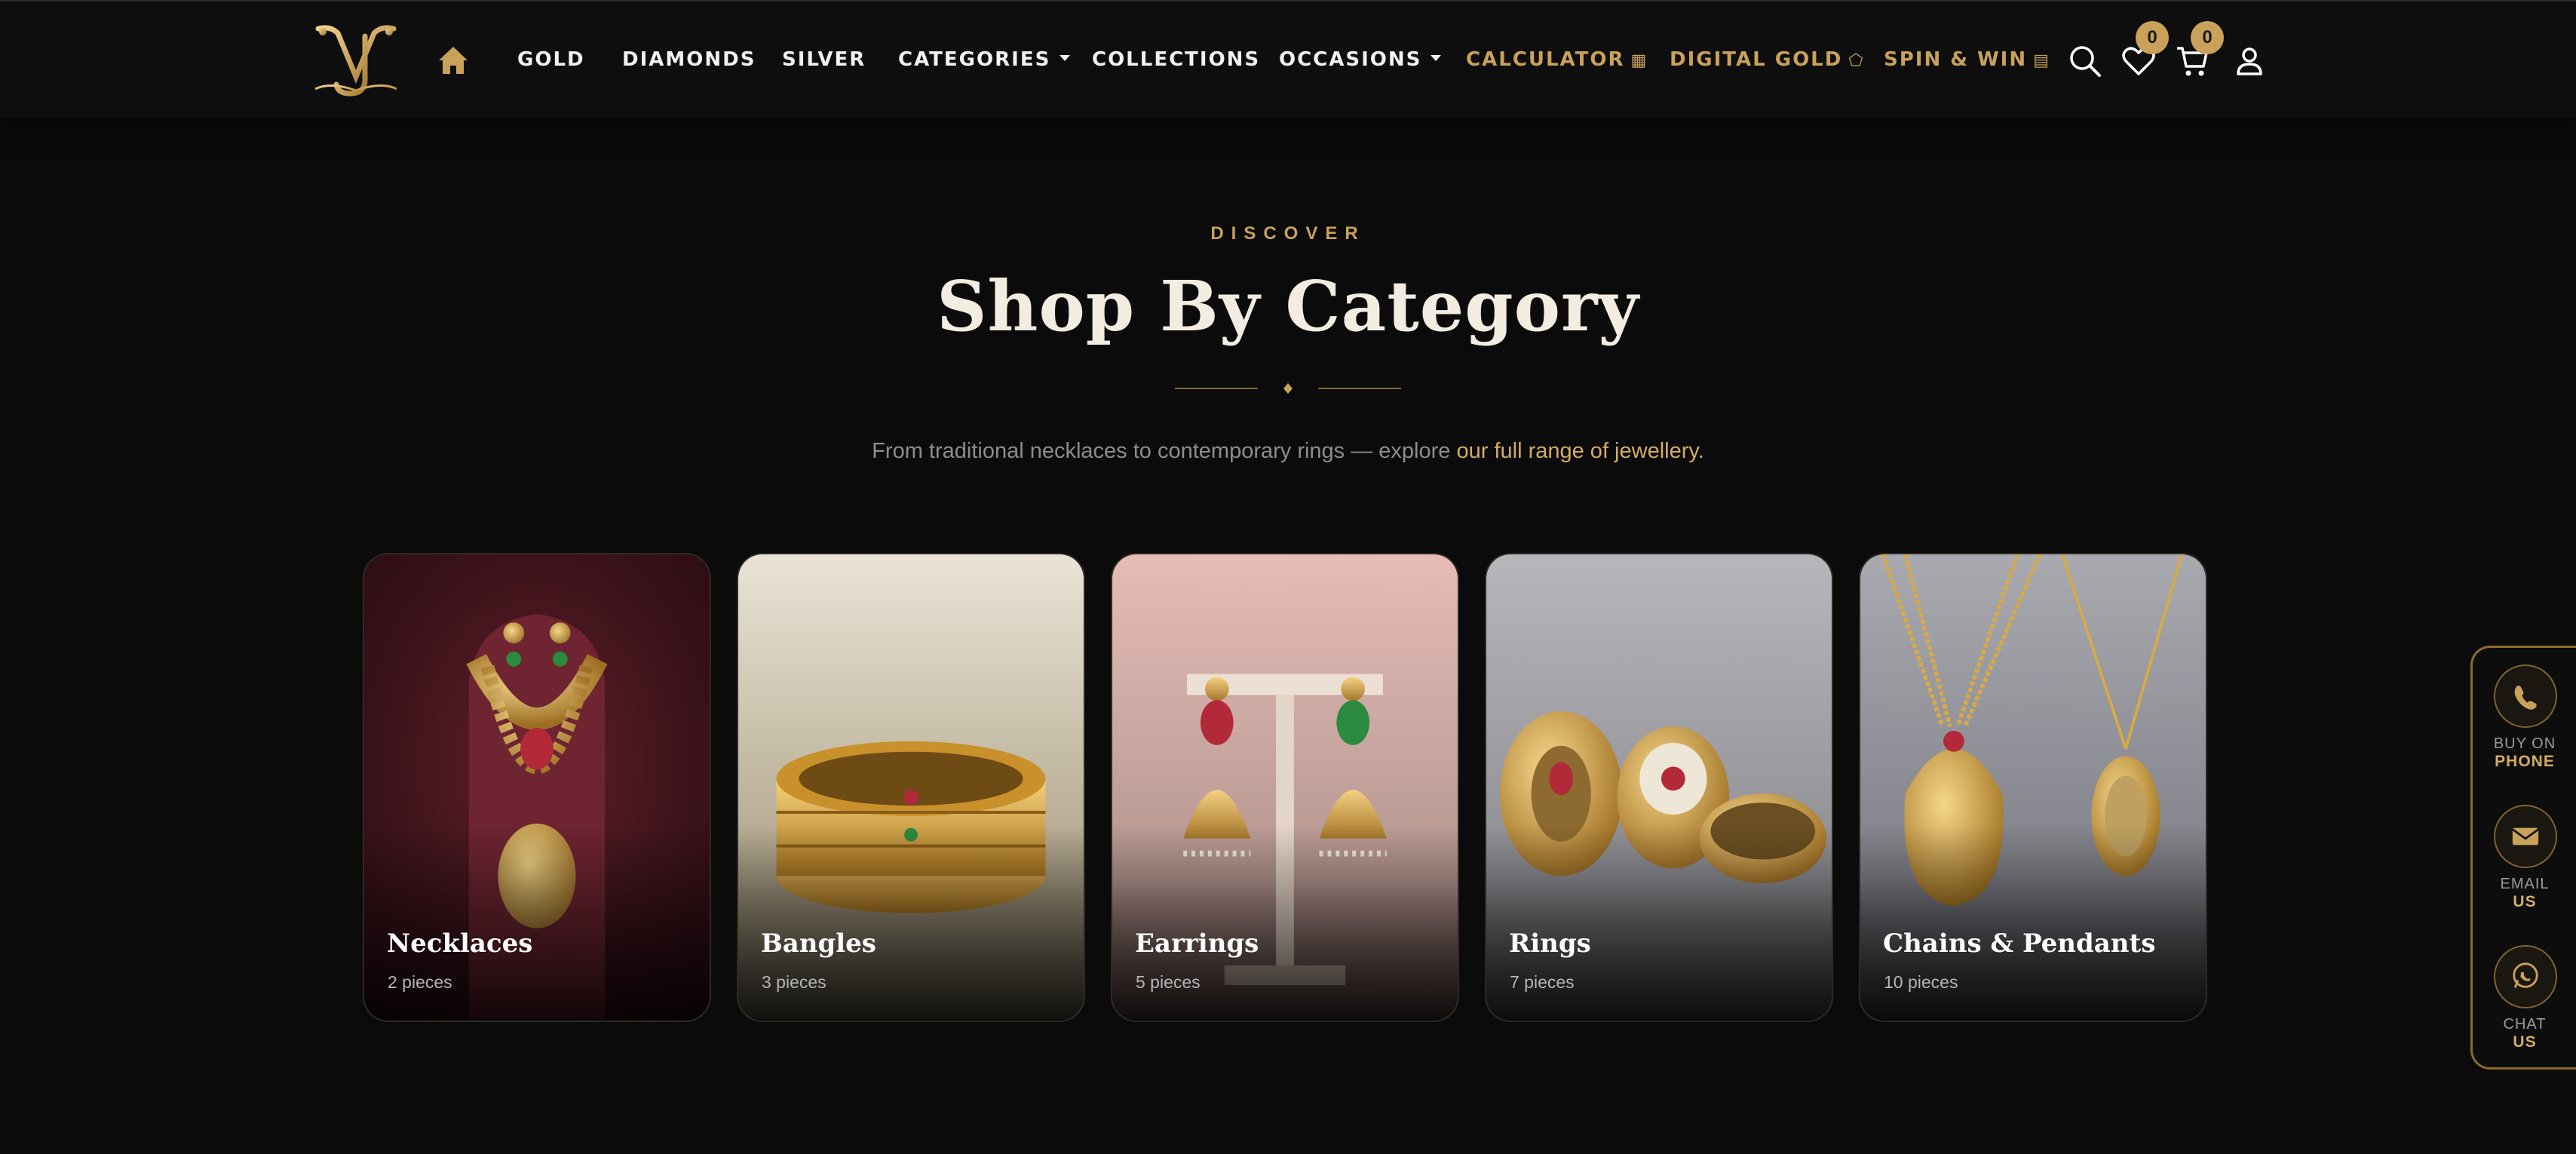 The image size is (2576, 1154). Describe the element at coordinates (689, 59) in the screenshot. I see `nav-diamonds: DIAMONDS` at that location.